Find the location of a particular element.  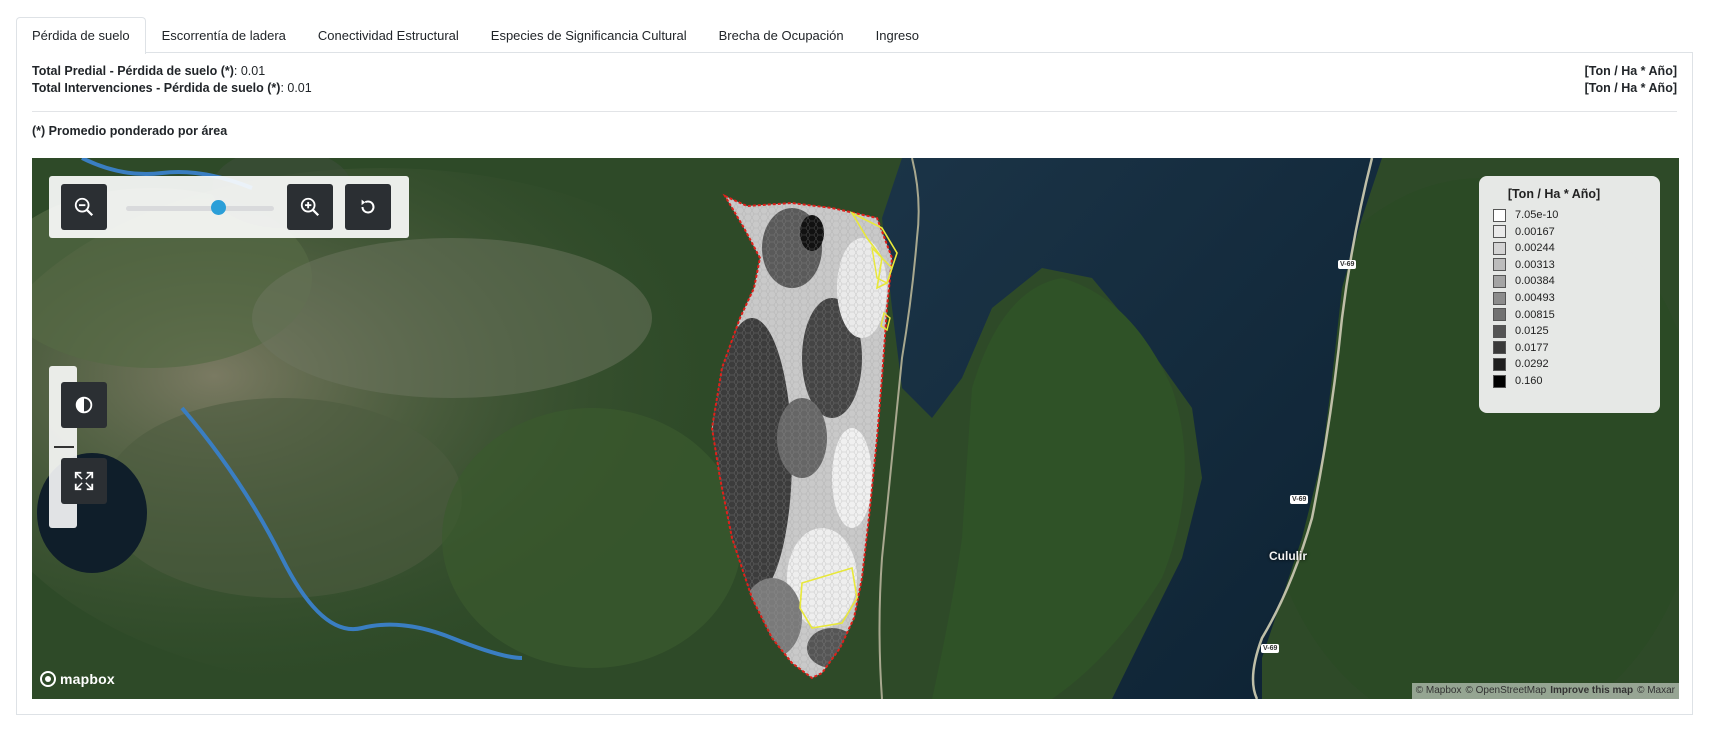

tab-escorrentia-de-ladera: Escorrentía de ladera is located at coordinates (224, 35).